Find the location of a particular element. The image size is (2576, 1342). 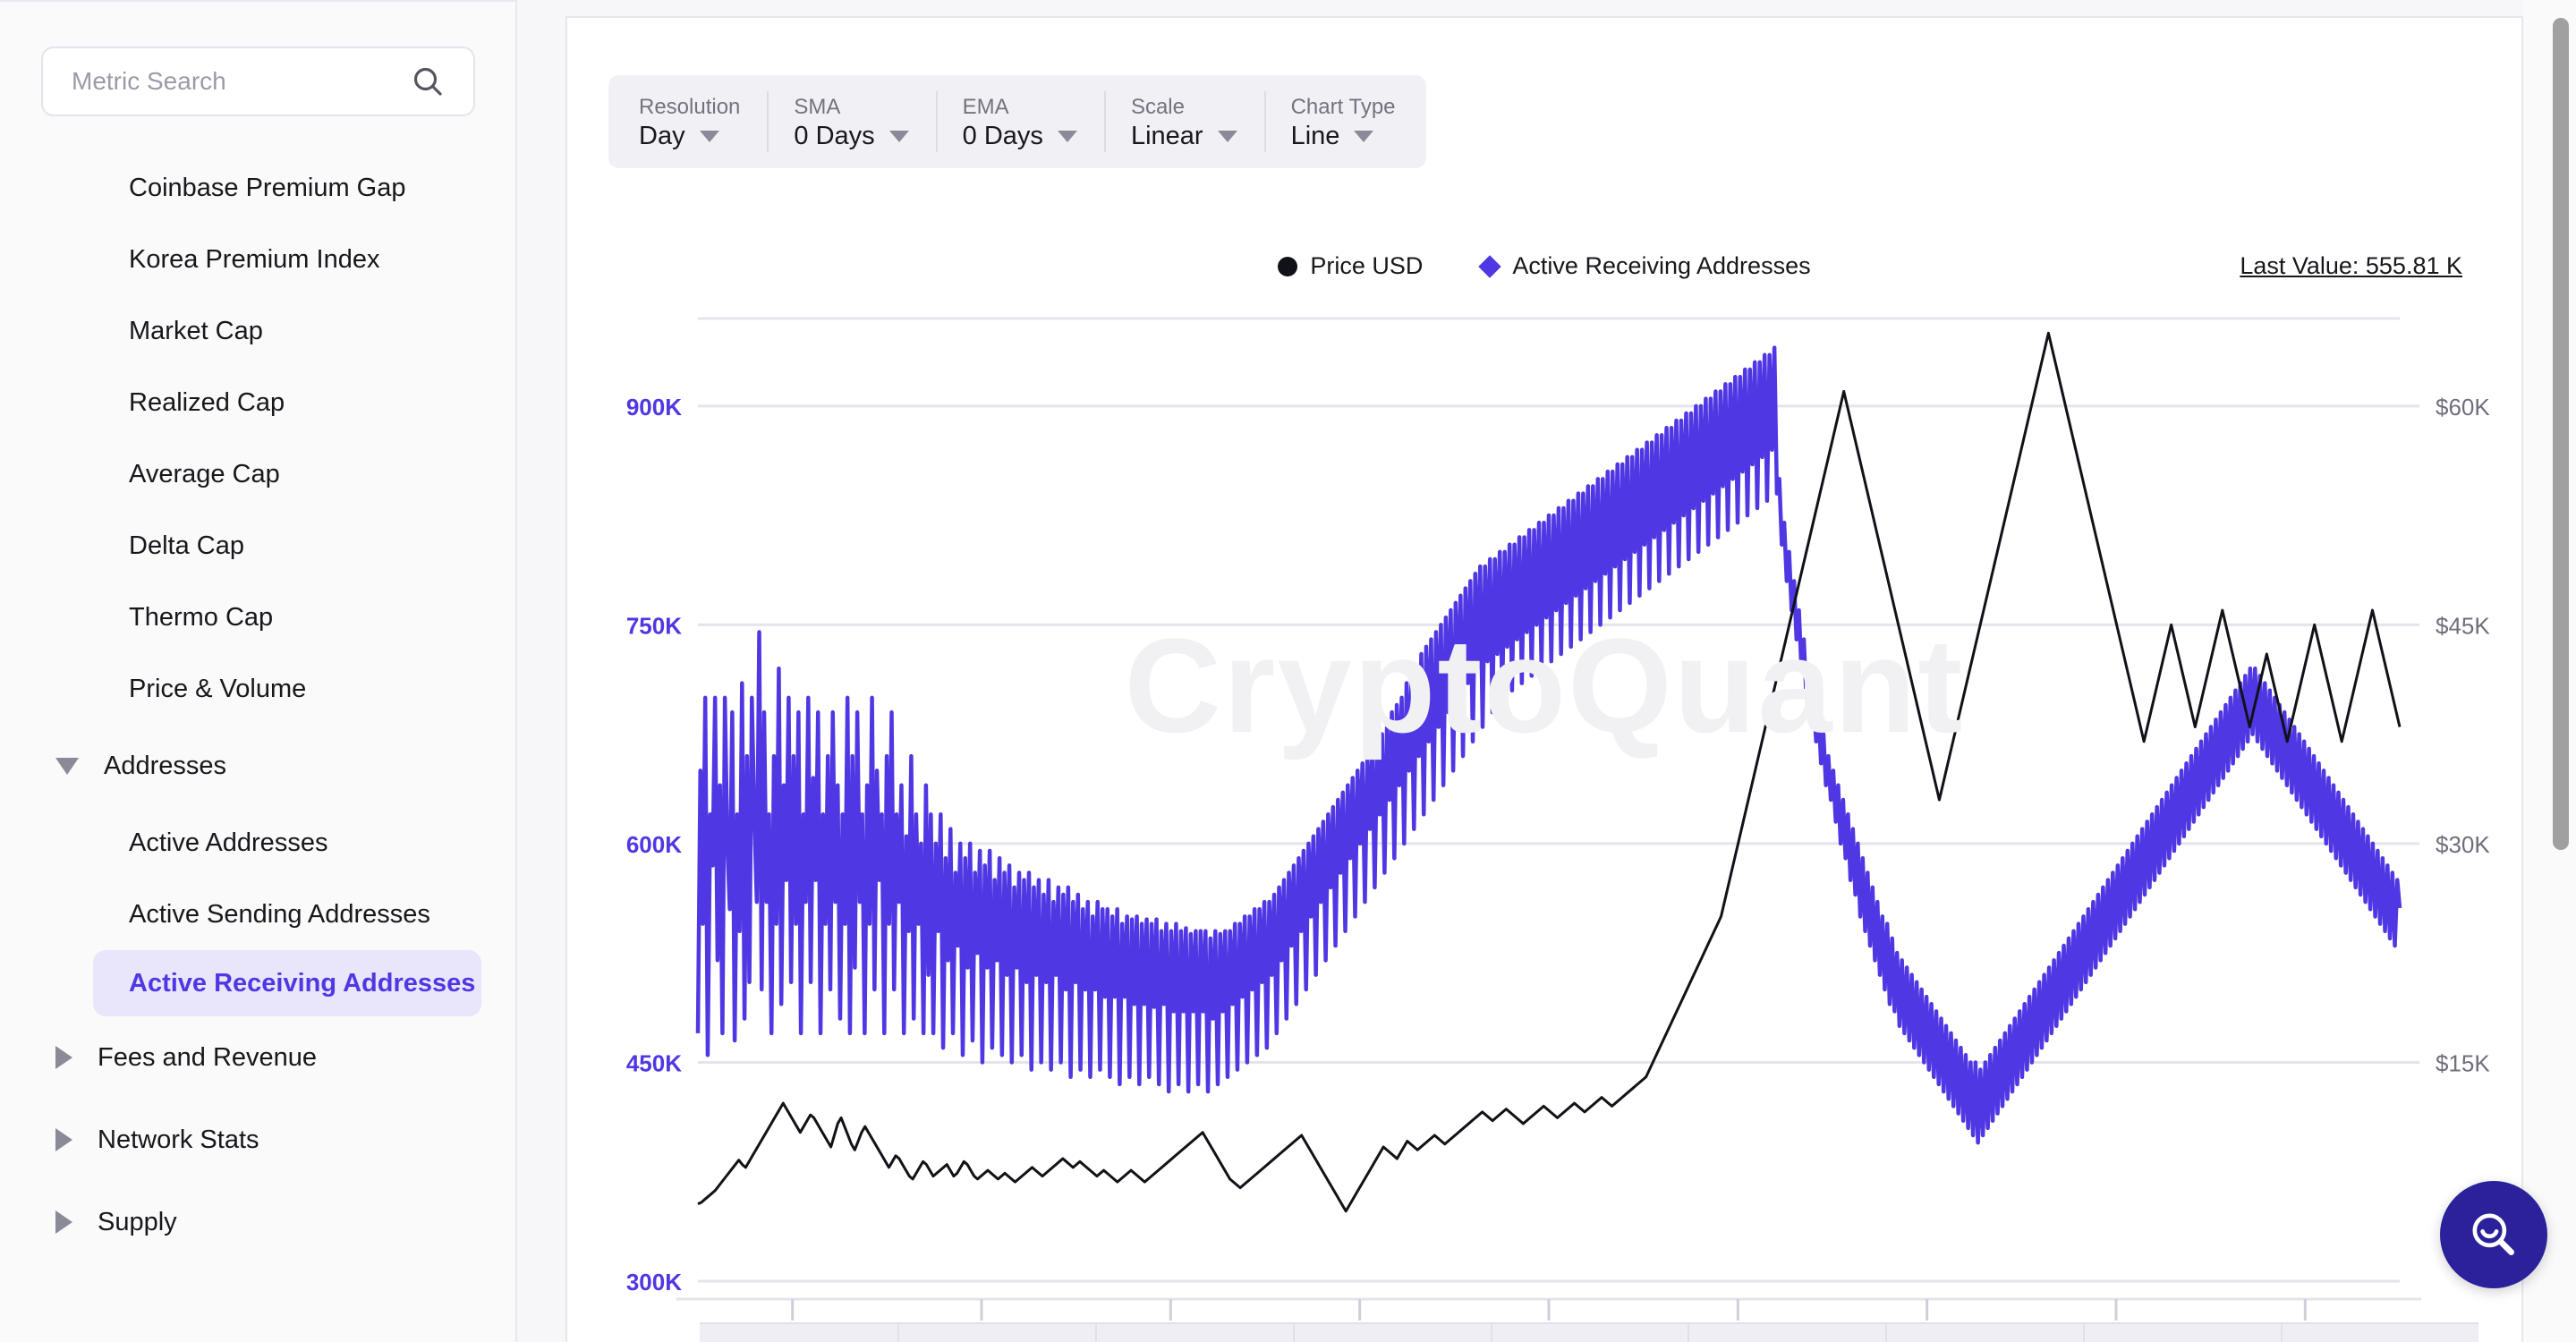

sidebar-group-fees-and-revenue: Fees and Revenue is located at coordinates (257, 1057).